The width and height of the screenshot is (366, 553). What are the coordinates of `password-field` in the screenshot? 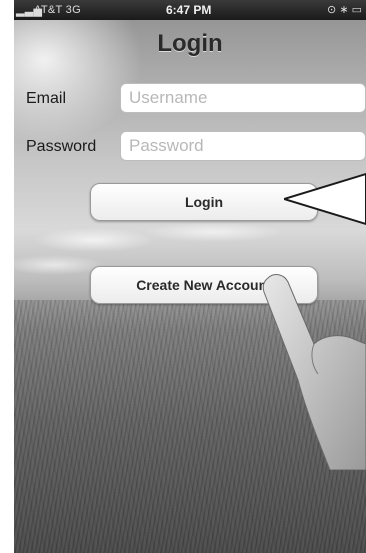 It's located at (243, 146).